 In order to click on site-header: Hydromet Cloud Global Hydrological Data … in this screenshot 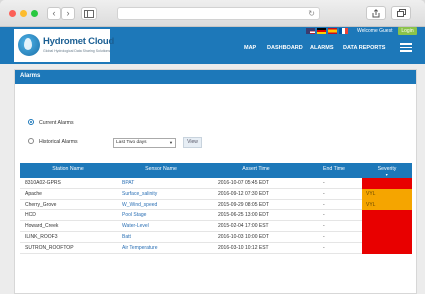, I will do `click(212, 45)`.